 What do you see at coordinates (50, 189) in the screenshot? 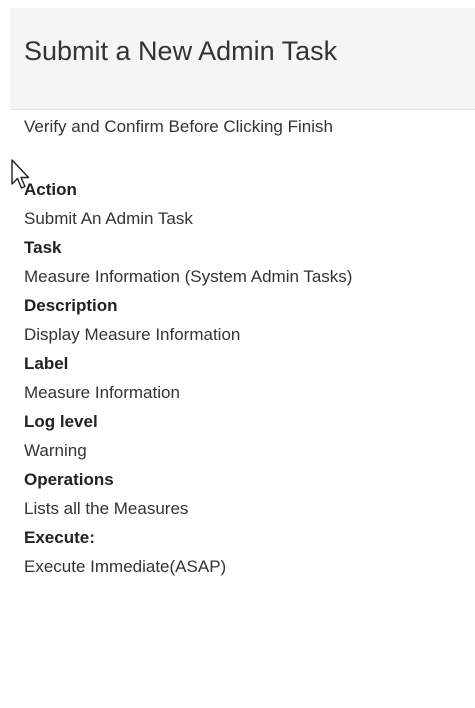
I see `action-label: Action` at bounding box center [50, 189].